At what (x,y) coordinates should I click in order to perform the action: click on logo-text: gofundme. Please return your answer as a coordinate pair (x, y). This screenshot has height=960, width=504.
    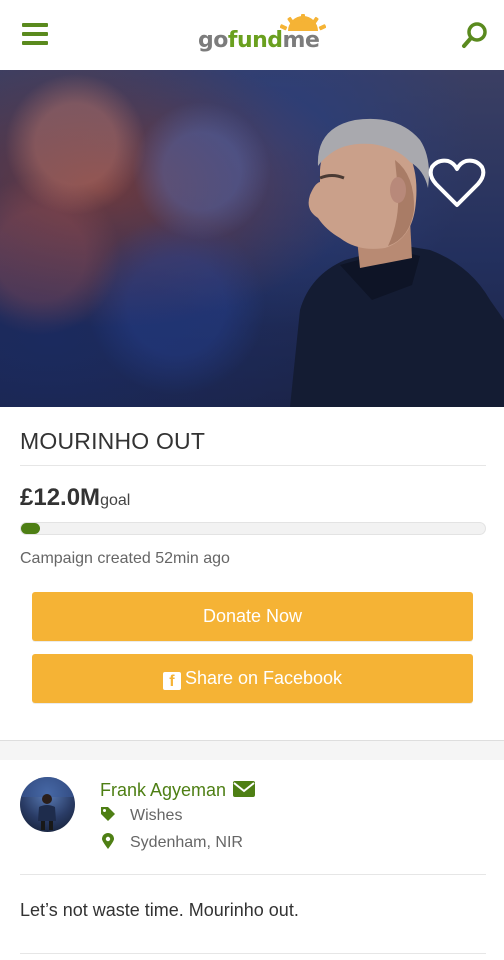
    Looking at the image, I should click on (259, 40).